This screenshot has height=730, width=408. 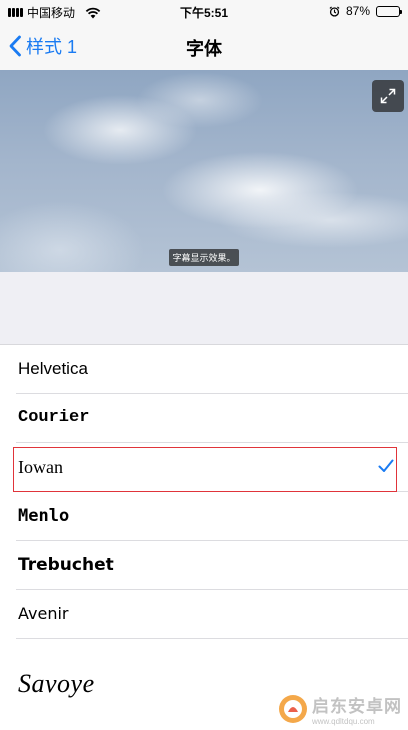 What do you see at coordinates (66, 565) in the screenshot?
I see `font-label: Trebuchet` at bounding box center [66, 565].